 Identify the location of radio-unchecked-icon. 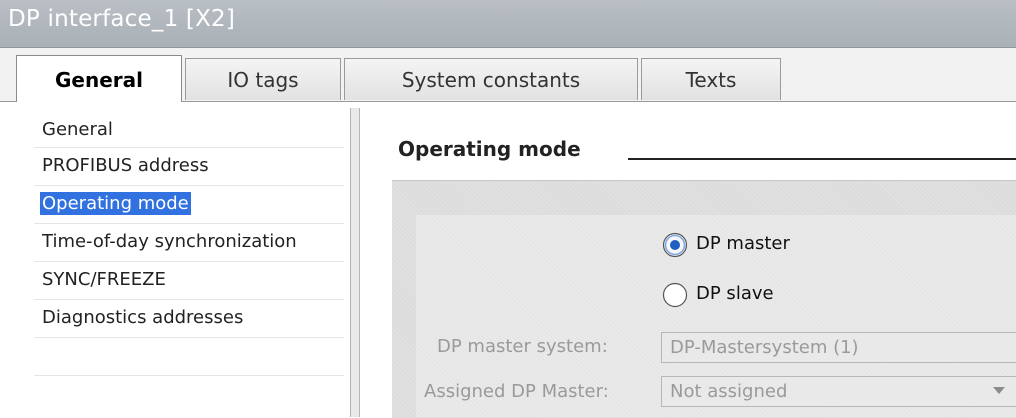
(675, 295).